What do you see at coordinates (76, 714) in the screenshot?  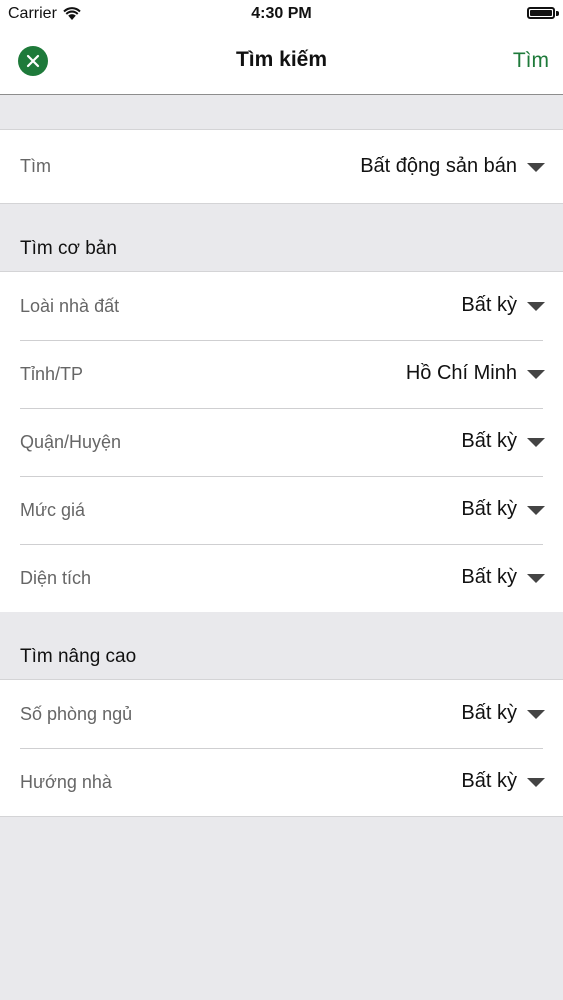 I see `row-label: Số phòng ngủ` at bounding box center [76, 714].